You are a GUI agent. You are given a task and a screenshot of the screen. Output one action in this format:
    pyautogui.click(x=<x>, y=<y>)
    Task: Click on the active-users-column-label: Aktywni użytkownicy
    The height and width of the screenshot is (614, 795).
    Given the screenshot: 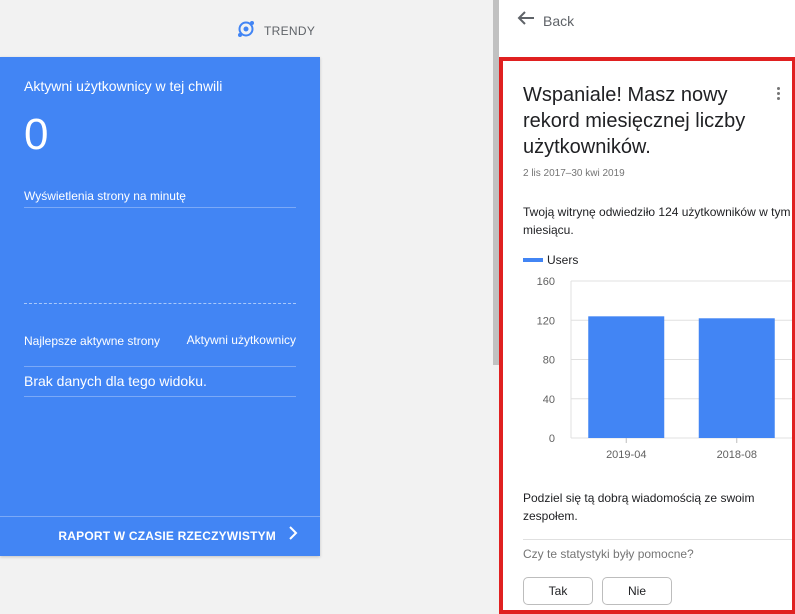 What is the action you would take?
    pyautogui.click(x=241, y=340)
    